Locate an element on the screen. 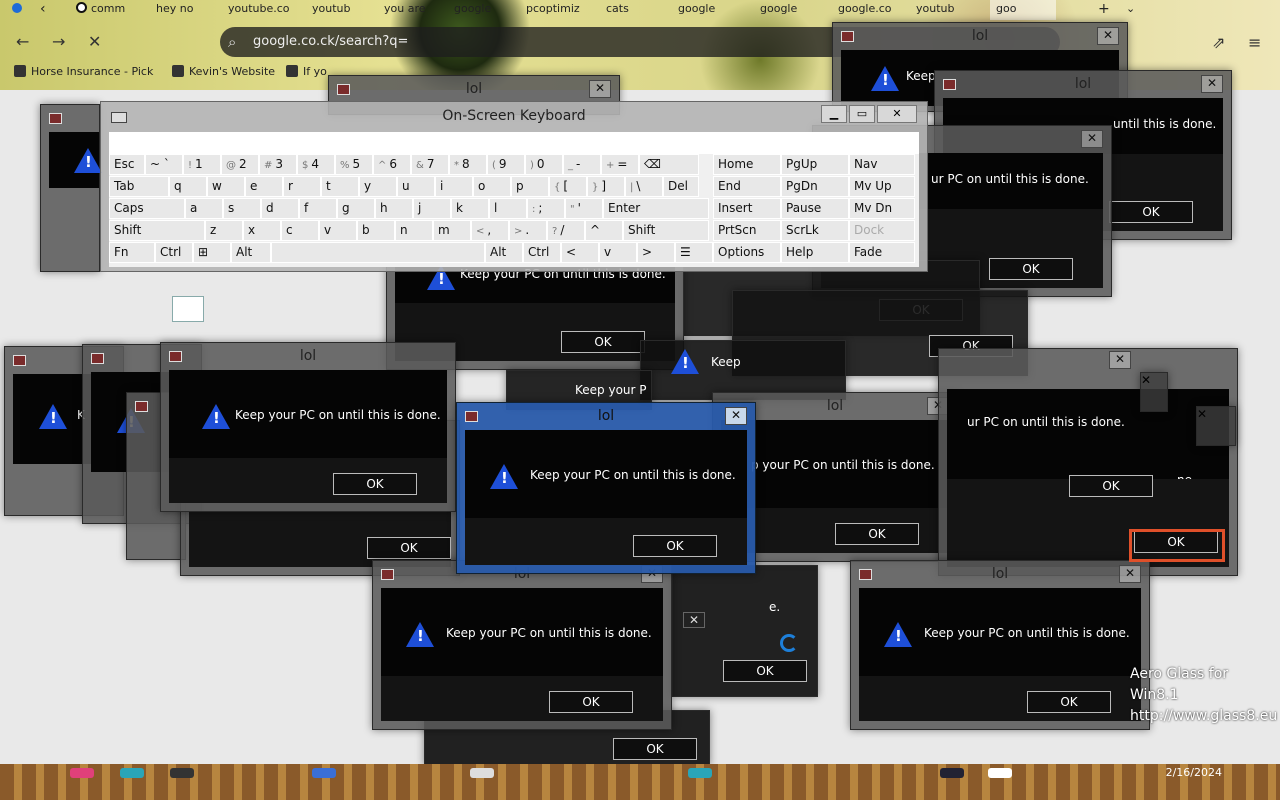 Image resolution: width=1280 pixels, height=800 pixels. osk-key: <, is located at coordinates (490, 230).